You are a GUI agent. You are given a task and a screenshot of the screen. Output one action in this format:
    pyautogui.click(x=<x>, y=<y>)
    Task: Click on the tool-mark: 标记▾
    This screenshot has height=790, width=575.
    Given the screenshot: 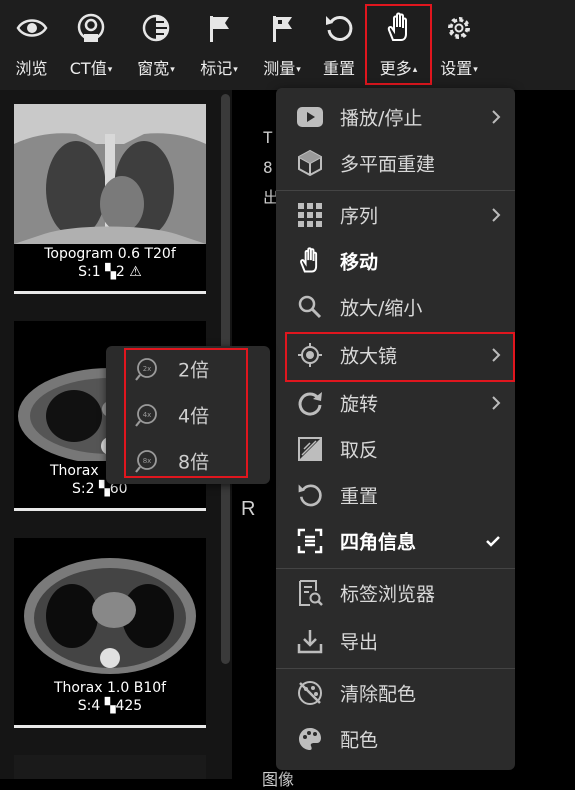 What is the action you would take?
    pyautogui.click(x=219, y=45)
    